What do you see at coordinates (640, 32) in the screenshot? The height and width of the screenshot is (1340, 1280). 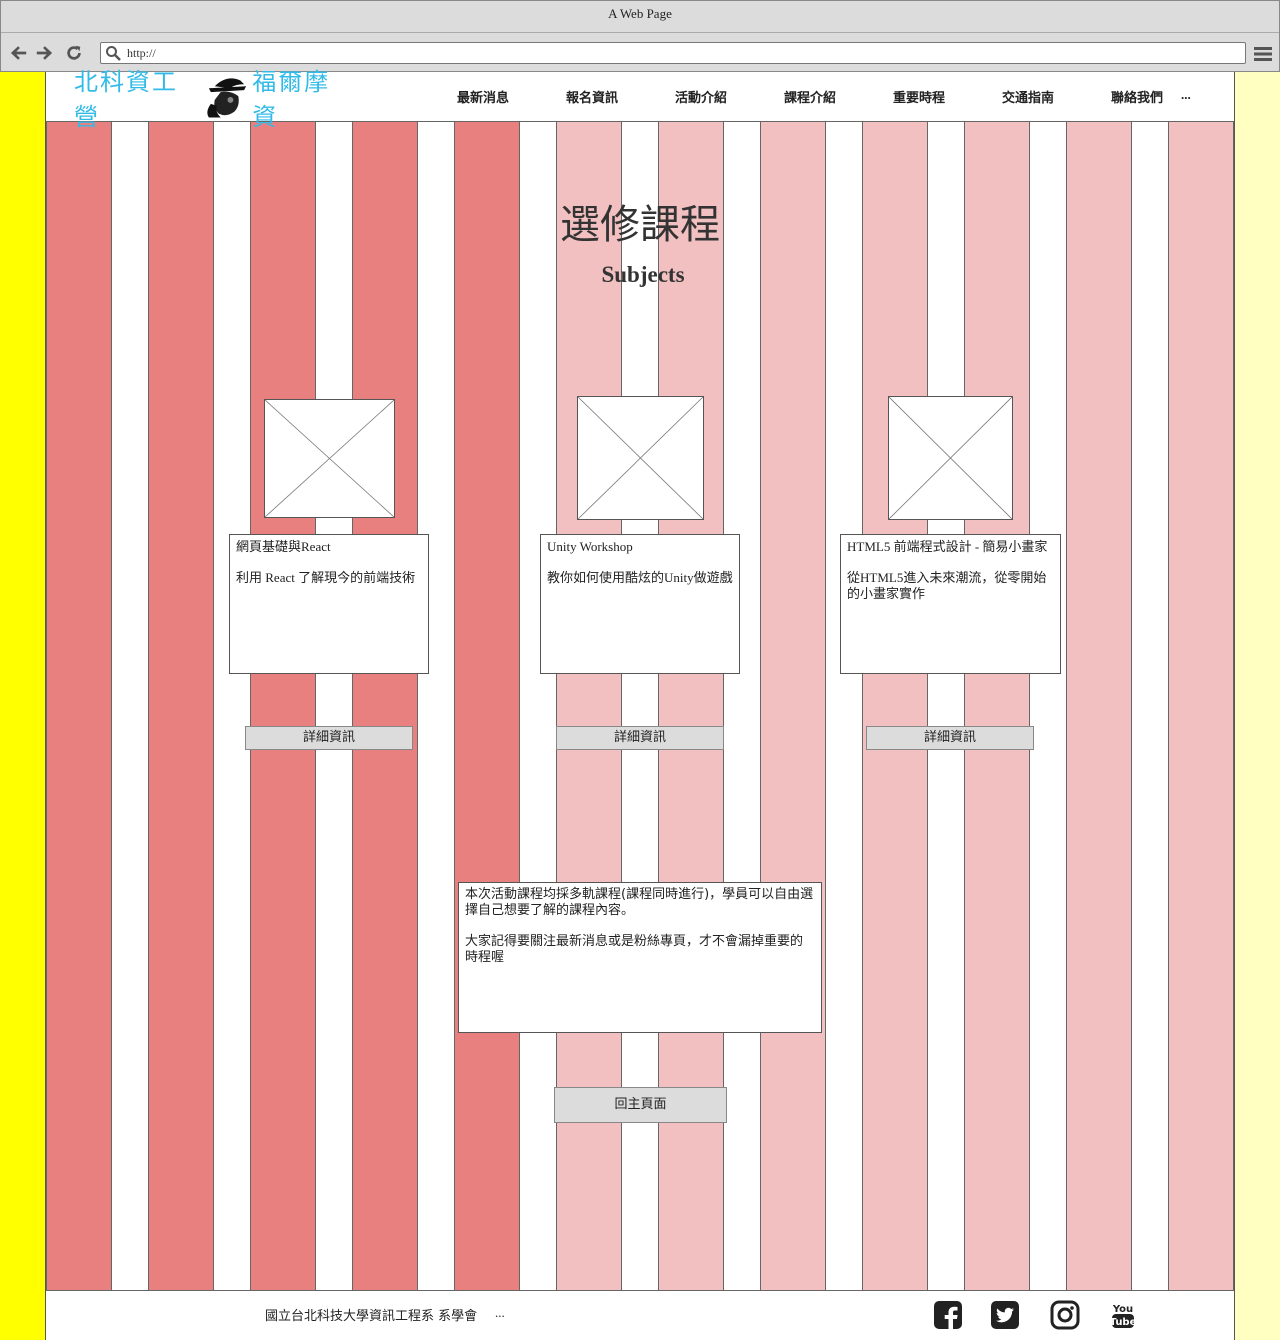 I see `chrome-divider` at bounding box center [640, 32].